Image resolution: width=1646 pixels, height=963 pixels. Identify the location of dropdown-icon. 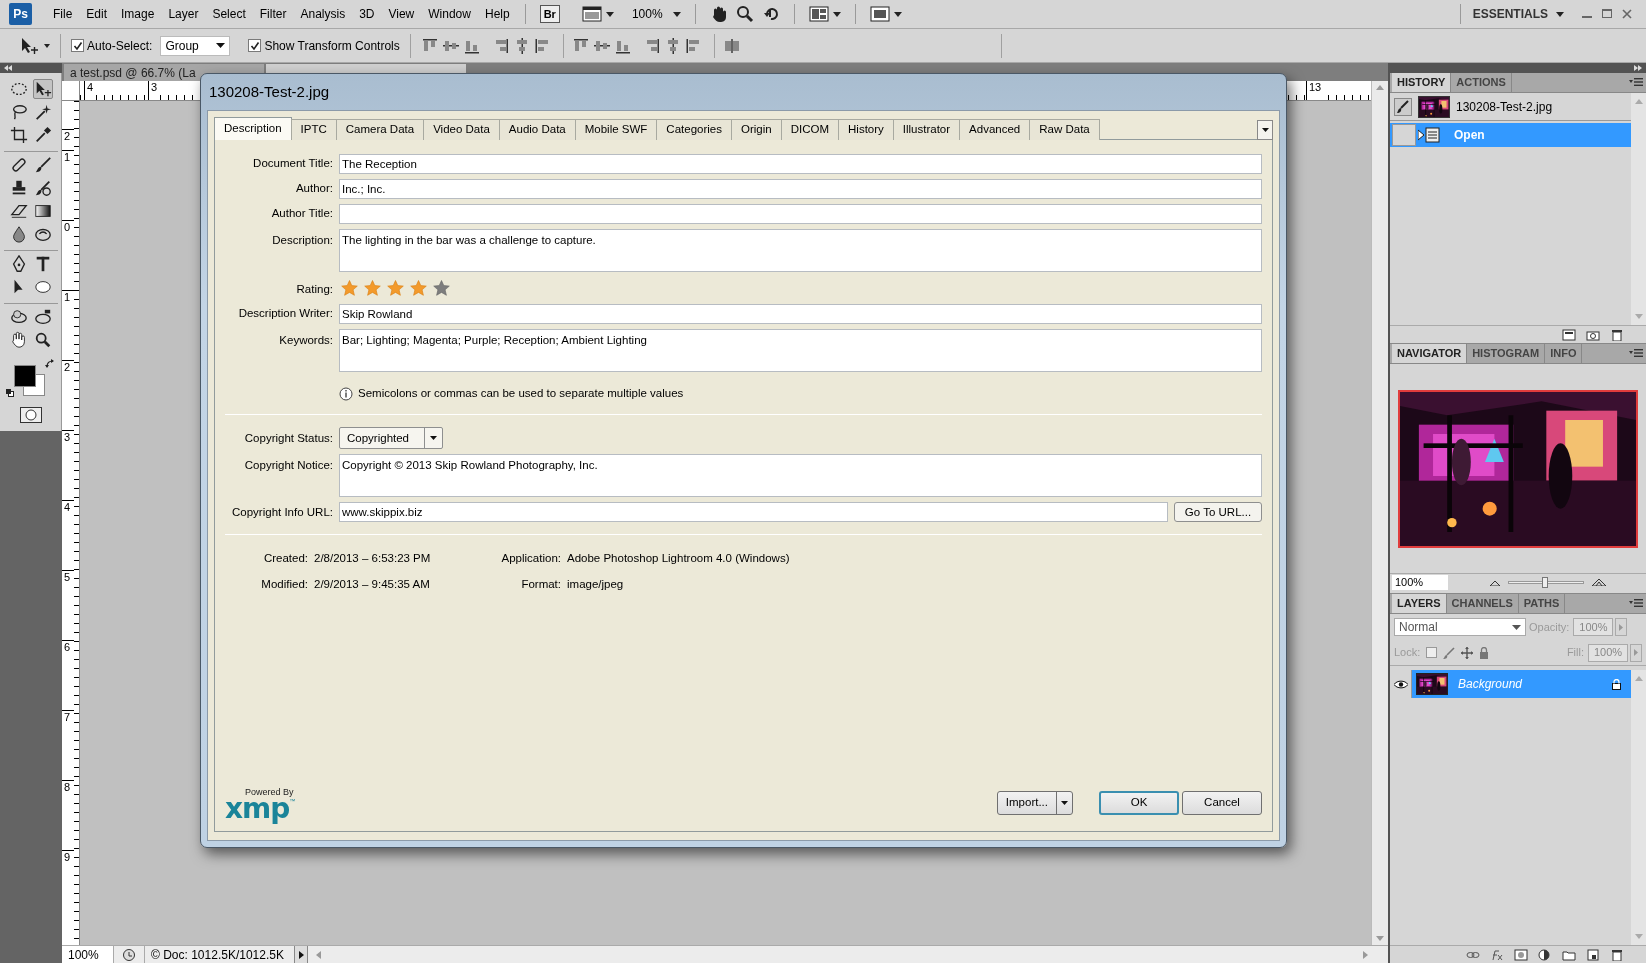
(1265, 130).